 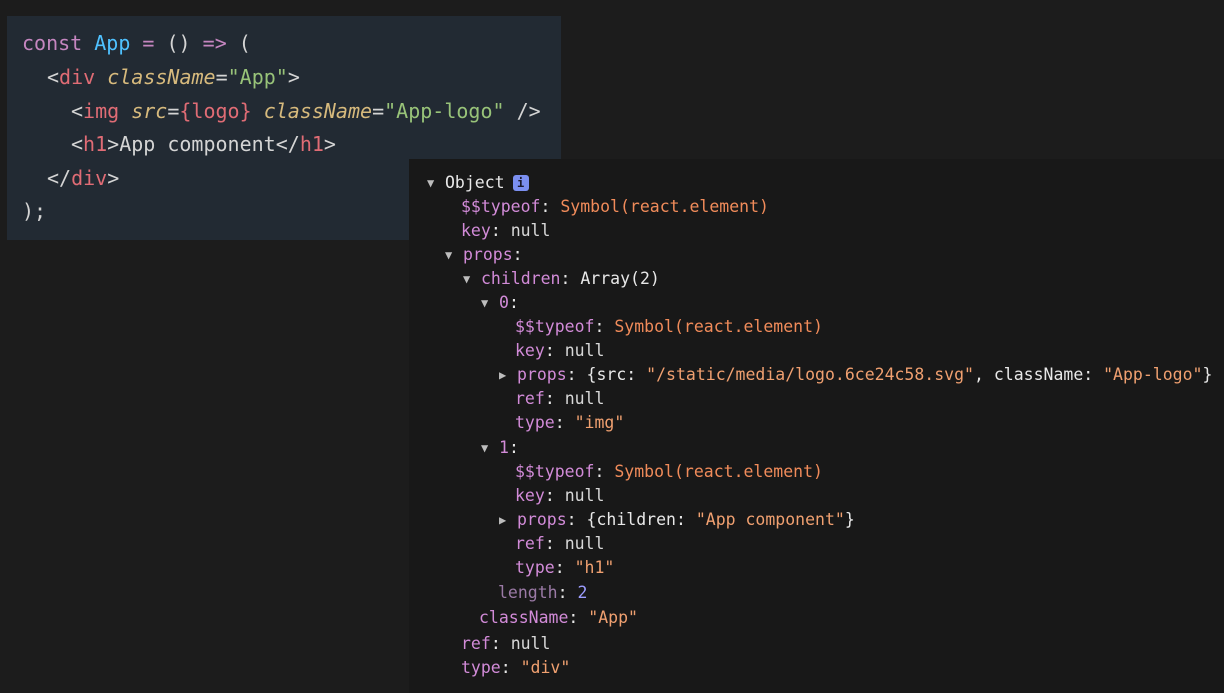 I want to click on prop-value: "h1", so click(x=594, y=567).